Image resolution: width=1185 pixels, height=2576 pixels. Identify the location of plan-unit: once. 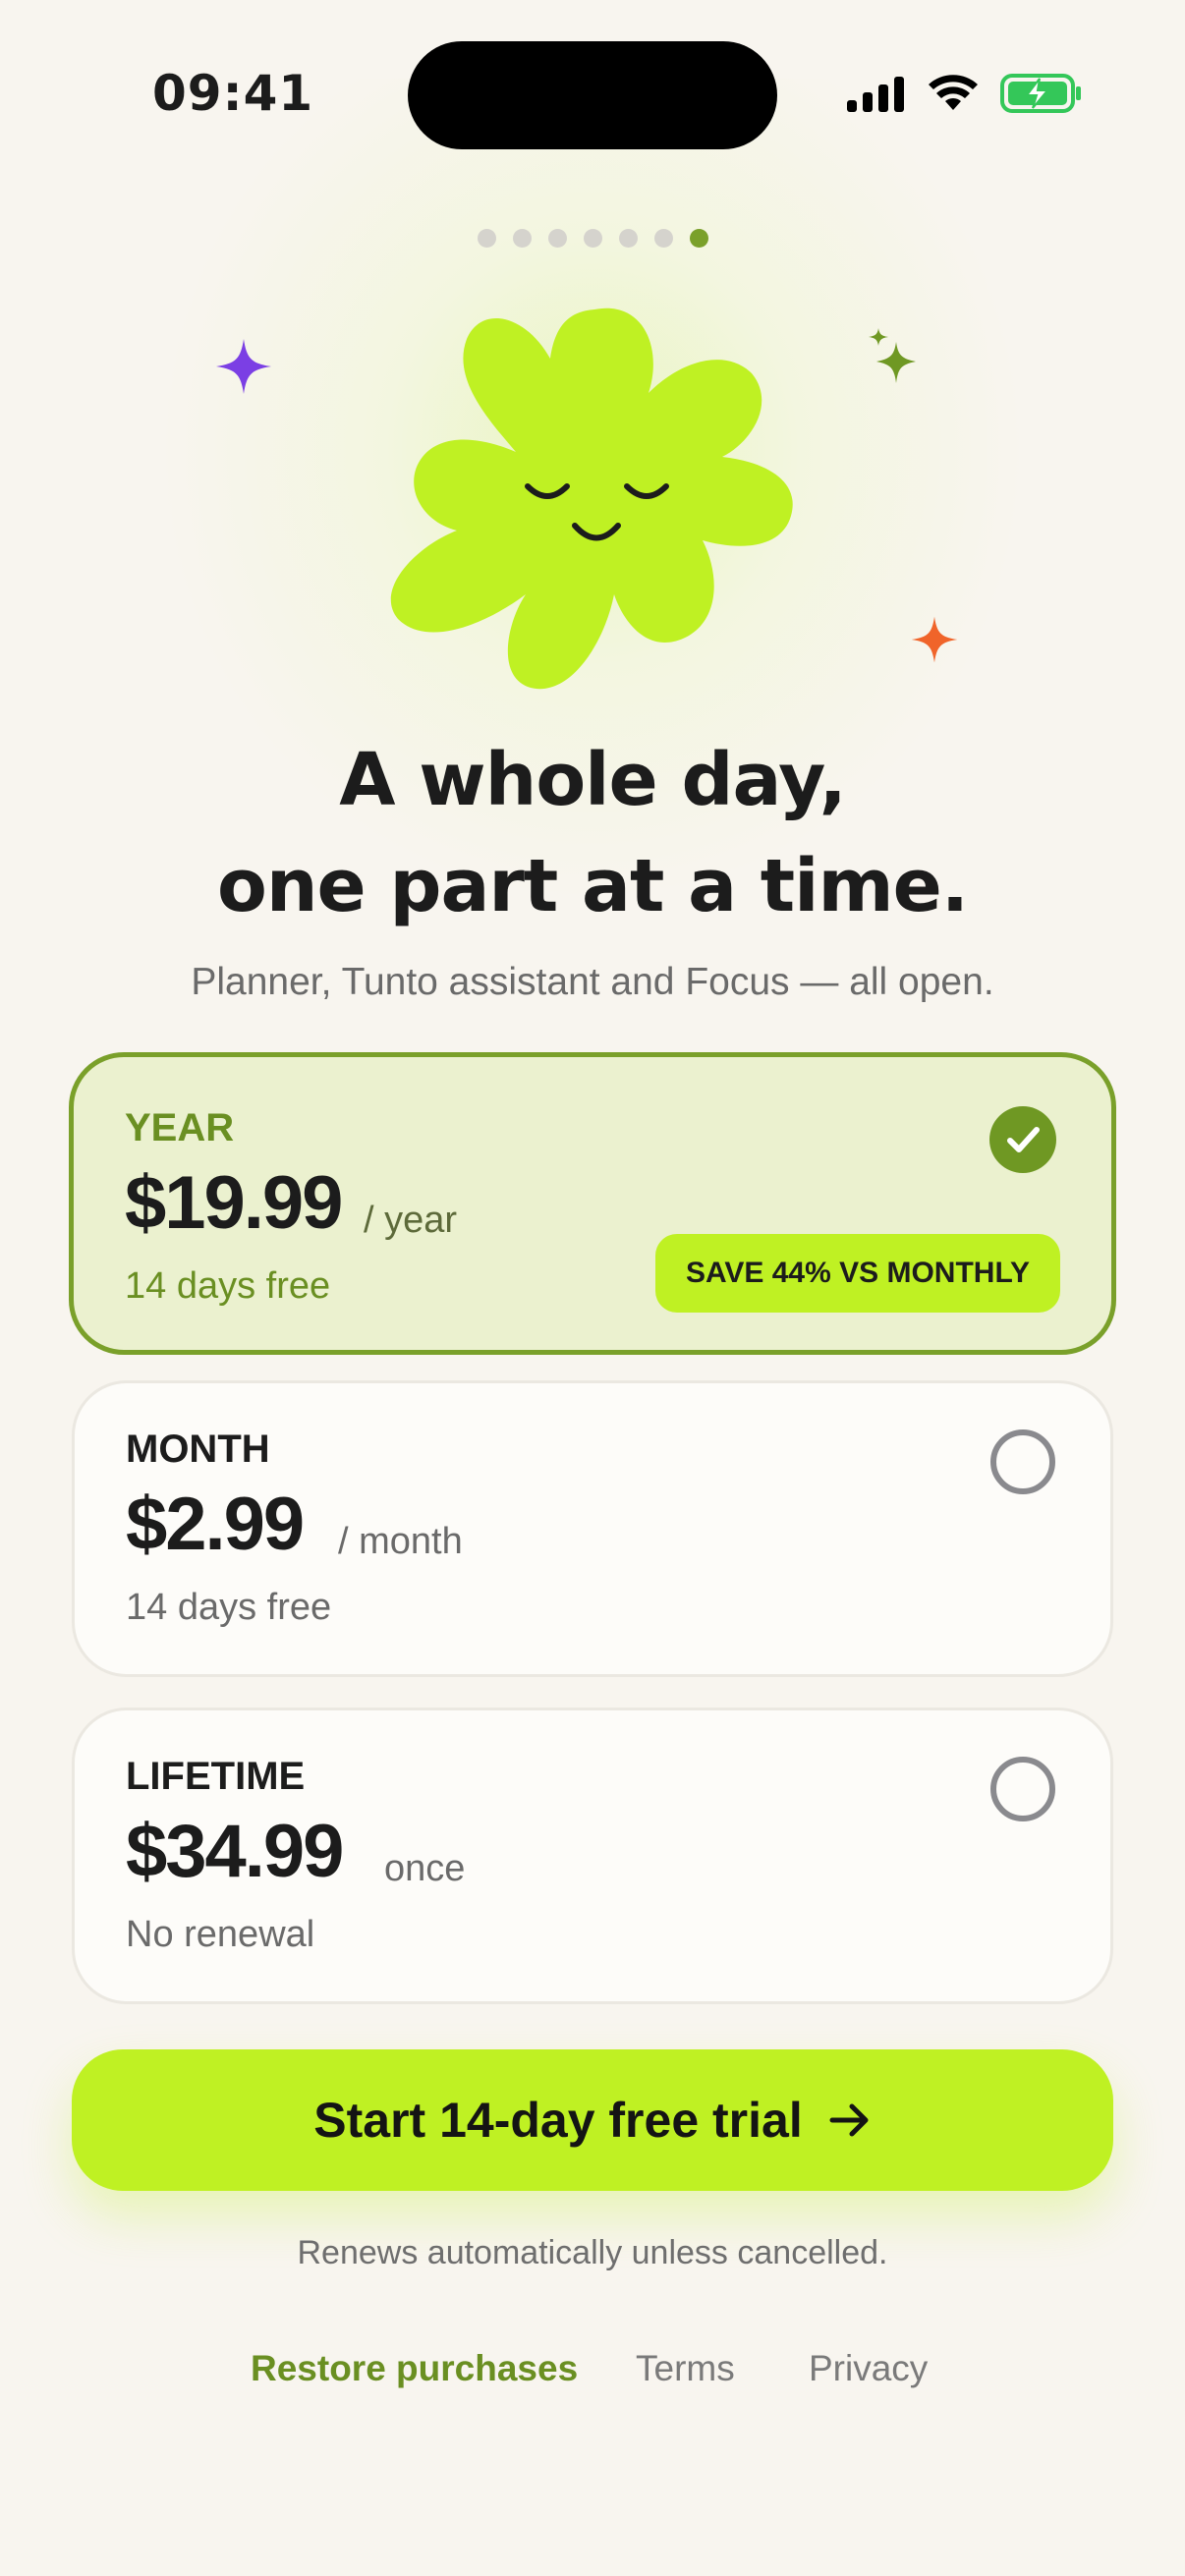
(425, 1868).